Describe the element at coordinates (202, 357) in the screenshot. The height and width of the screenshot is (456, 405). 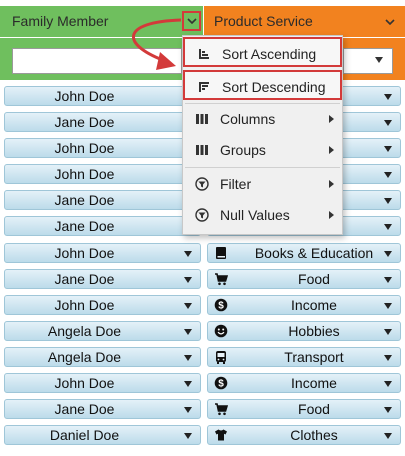
I see `table-row: Angela Doe Transport` at that location.